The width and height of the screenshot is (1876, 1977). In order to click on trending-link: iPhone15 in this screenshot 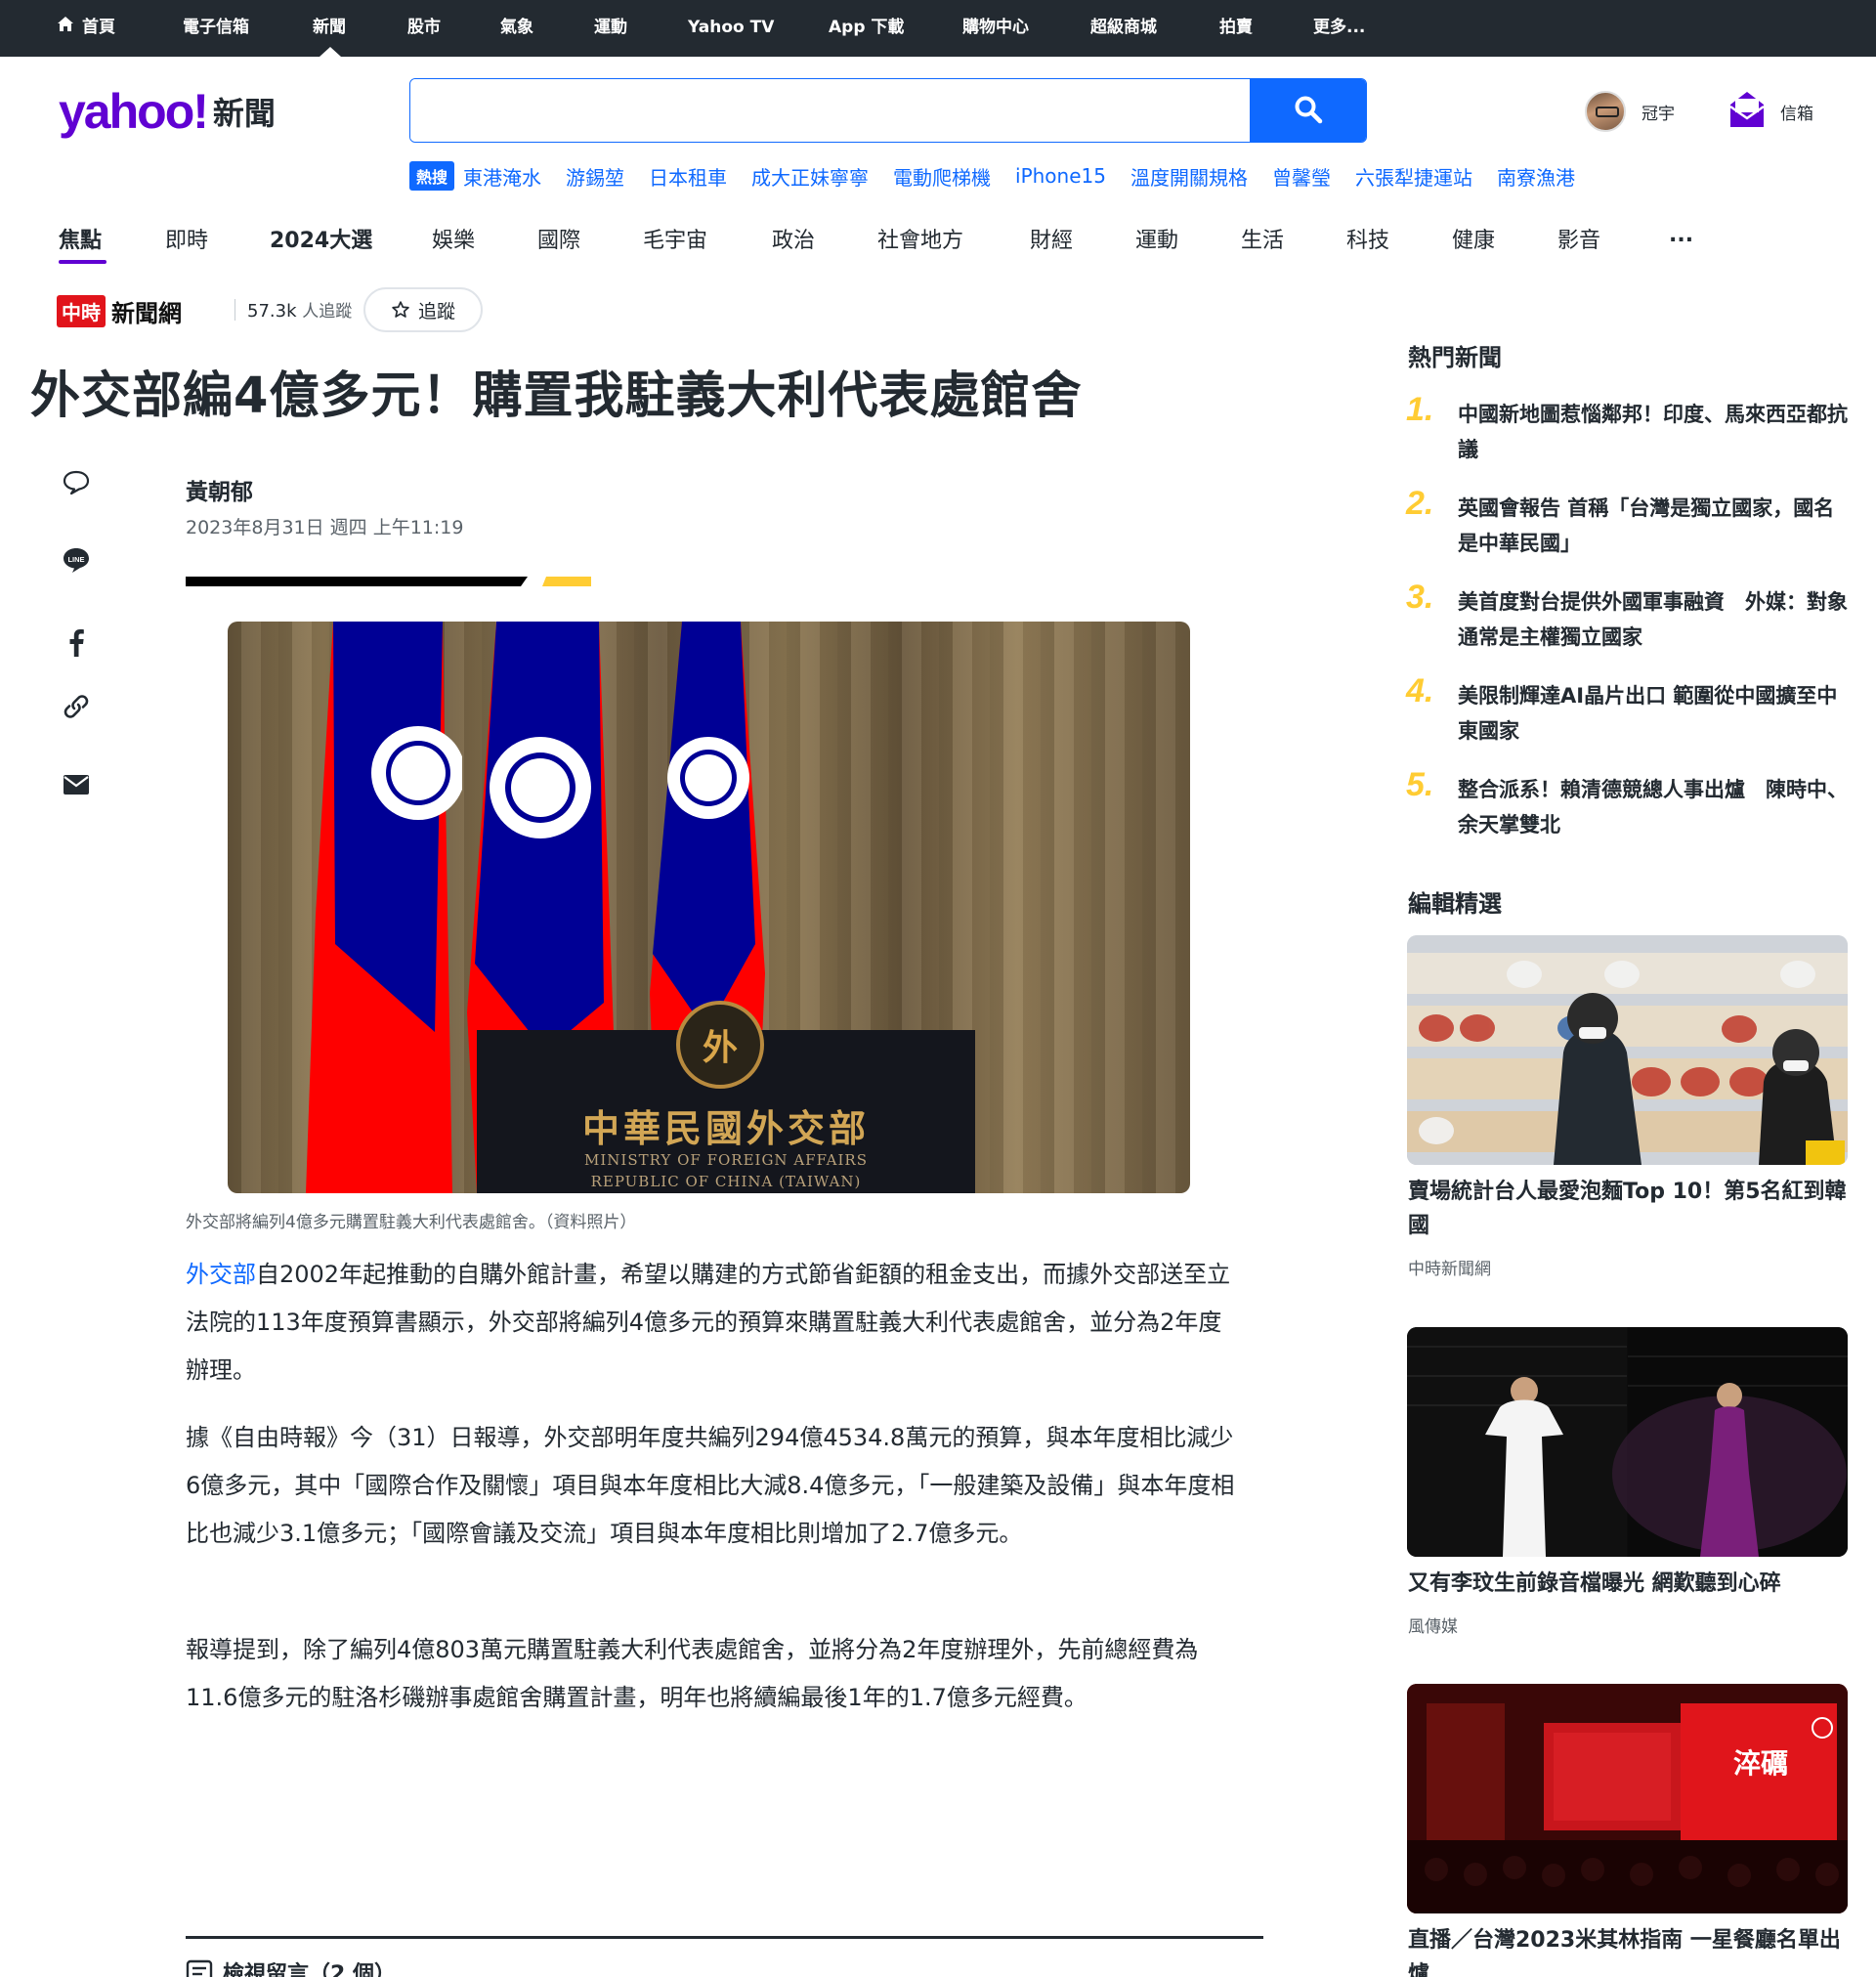, I will do `click(1060, 176)`.